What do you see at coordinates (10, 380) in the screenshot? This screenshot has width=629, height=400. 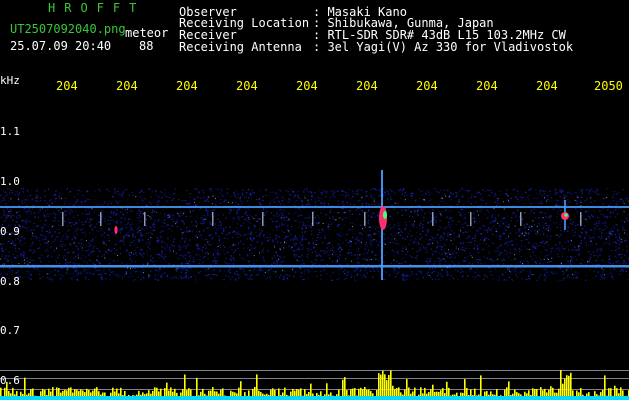 I see `y-tick-0.6: 0.6` at bounding box center [10, 380].